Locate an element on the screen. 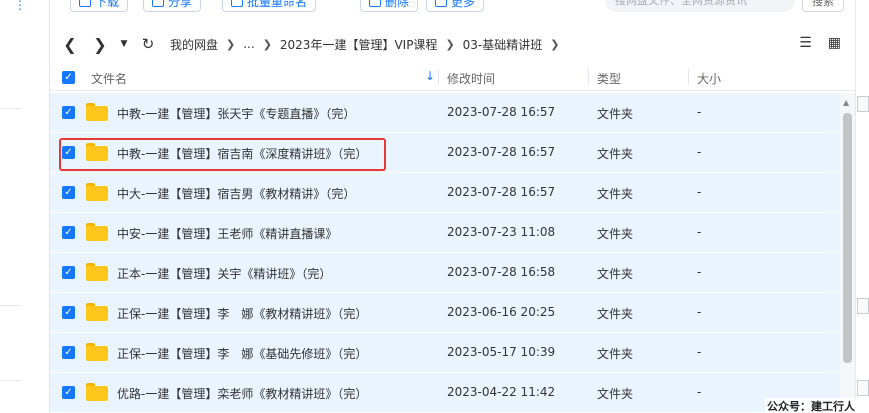  breadcrumb-item: 2023年一建【管理】VIP课程 is located at coordinates (359, 44).